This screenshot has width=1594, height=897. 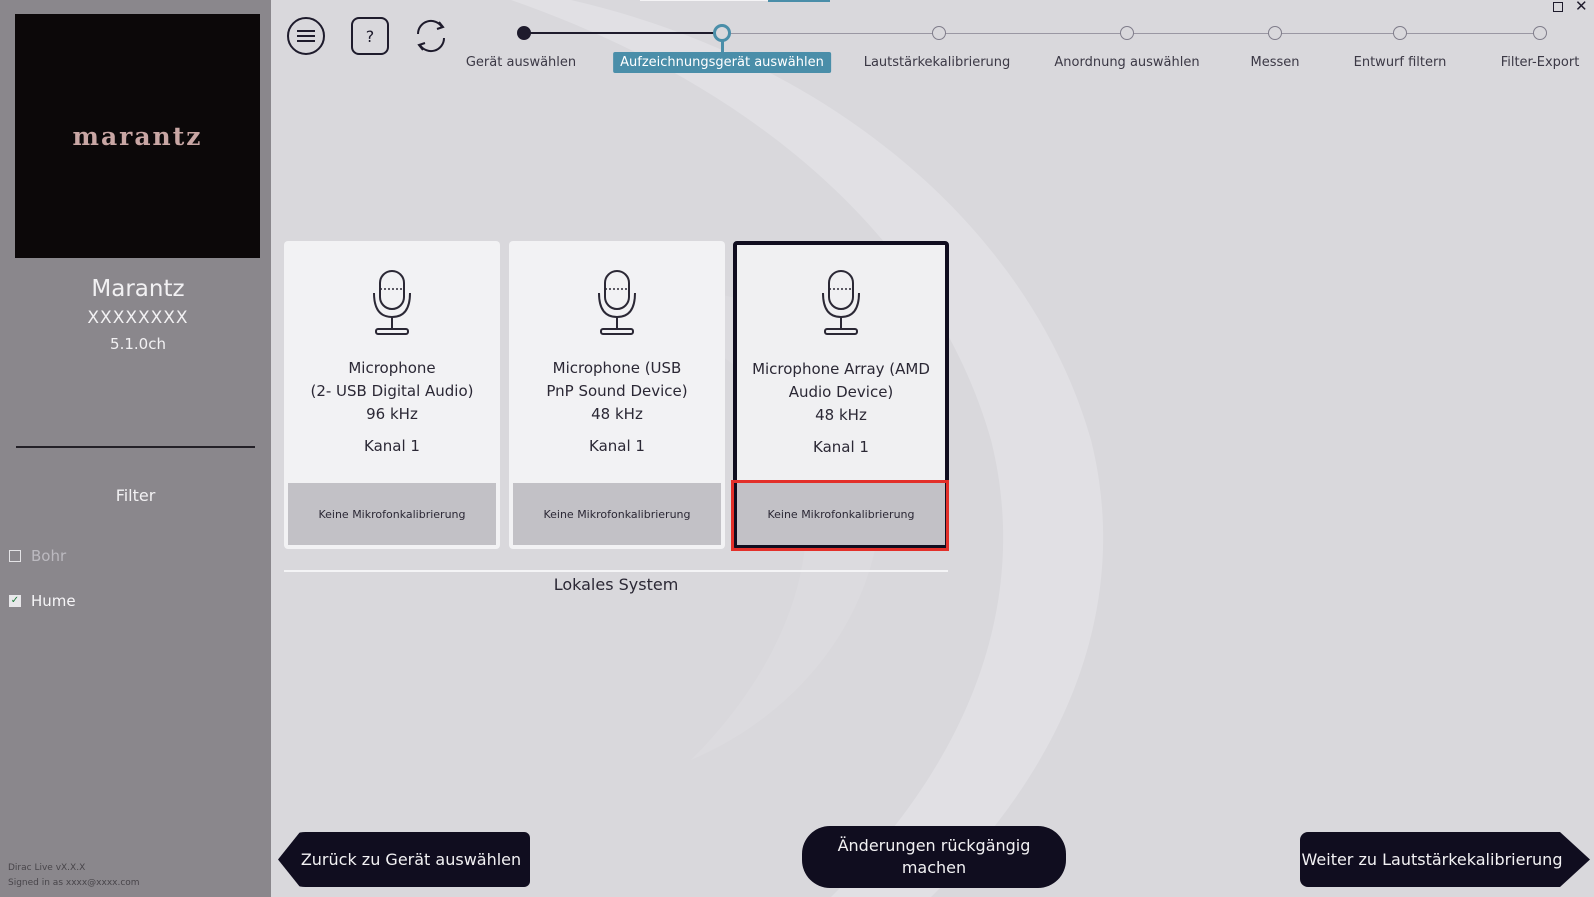 I want to click on back-button: Zurück zu Gerät auswählen, so click(x=404, y=859).